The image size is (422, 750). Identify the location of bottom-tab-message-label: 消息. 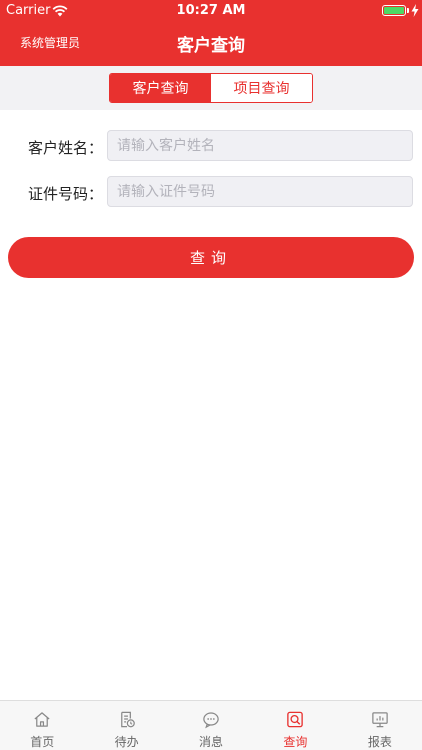
(211, 742).